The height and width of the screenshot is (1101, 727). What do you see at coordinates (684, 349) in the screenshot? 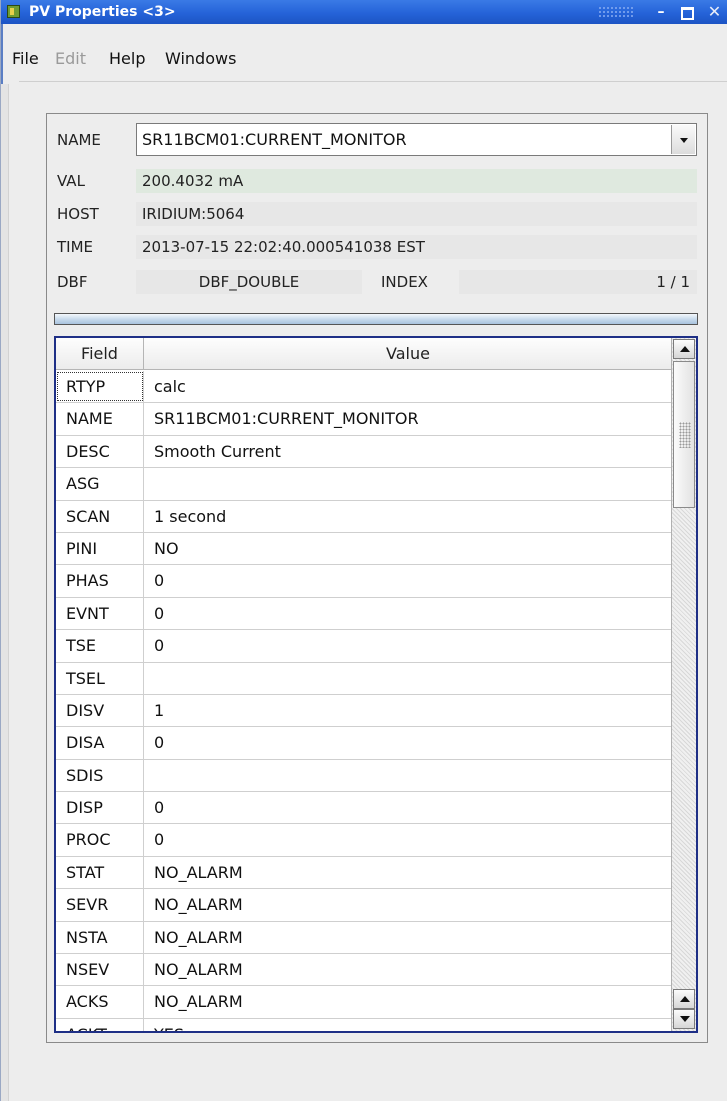
I see `scroll-up-top-button` at bounding box center [684, 349].